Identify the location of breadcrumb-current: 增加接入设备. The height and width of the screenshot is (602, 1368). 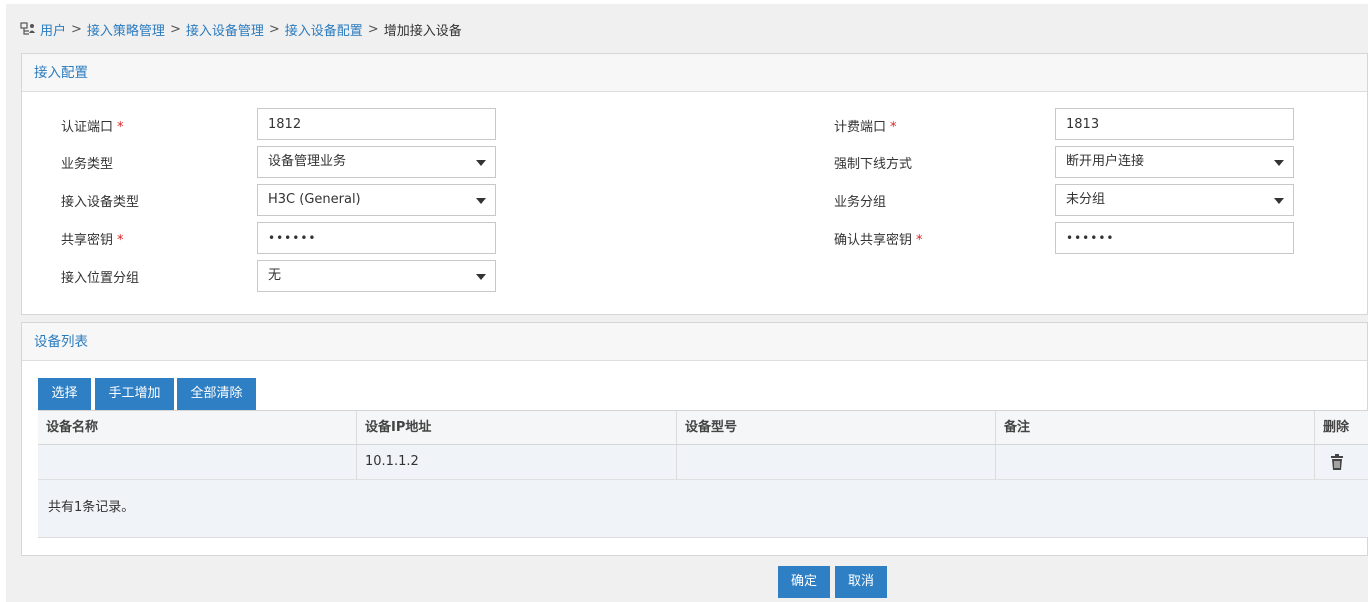
(422, 31).